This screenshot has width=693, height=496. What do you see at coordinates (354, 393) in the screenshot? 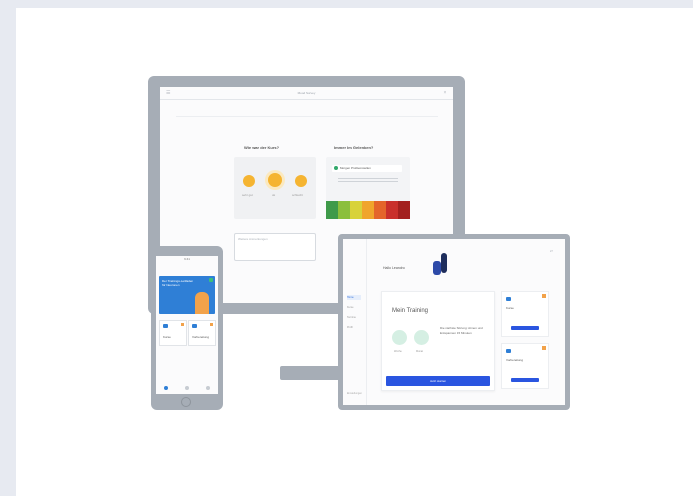
I see `sidebar-settings: Einstellungen` at bounding box center [354, 393].